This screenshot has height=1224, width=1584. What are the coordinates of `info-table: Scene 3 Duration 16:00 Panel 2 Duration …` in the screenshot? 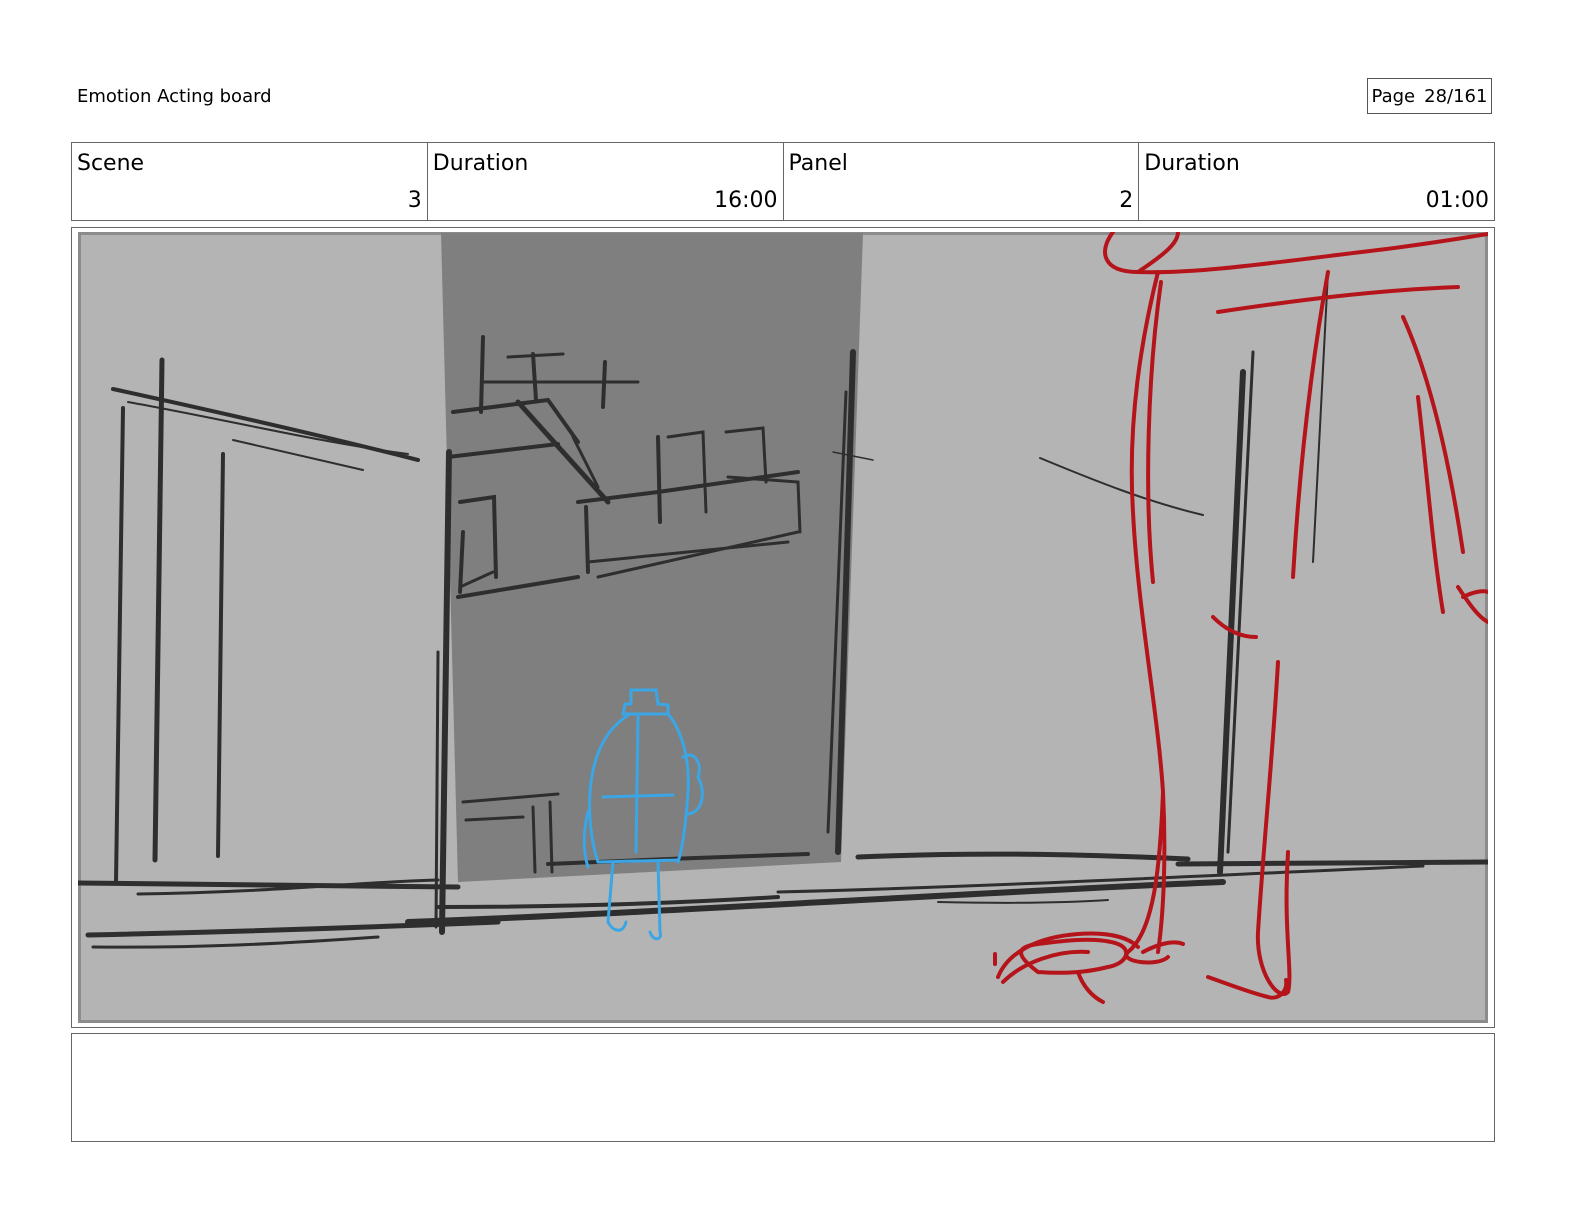 It's located at (783, 181).